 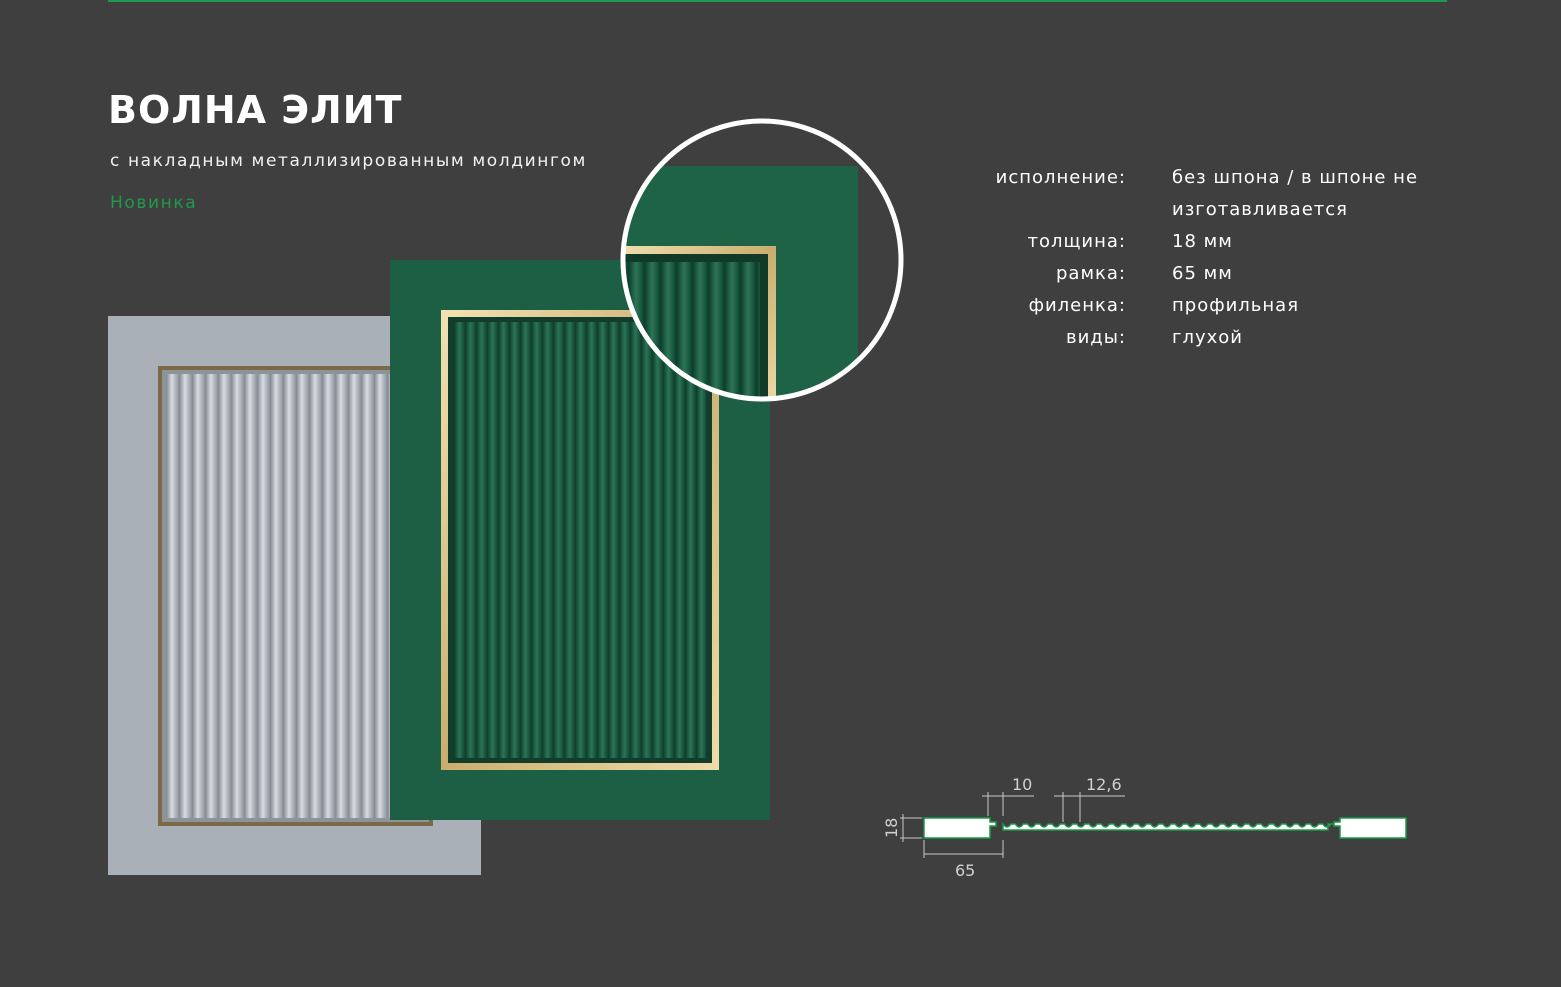 What do you see at coordinates (1202, 241) in the screenshot?
I see `spec-value: 18 мм` at bounding box center [1202, 241].